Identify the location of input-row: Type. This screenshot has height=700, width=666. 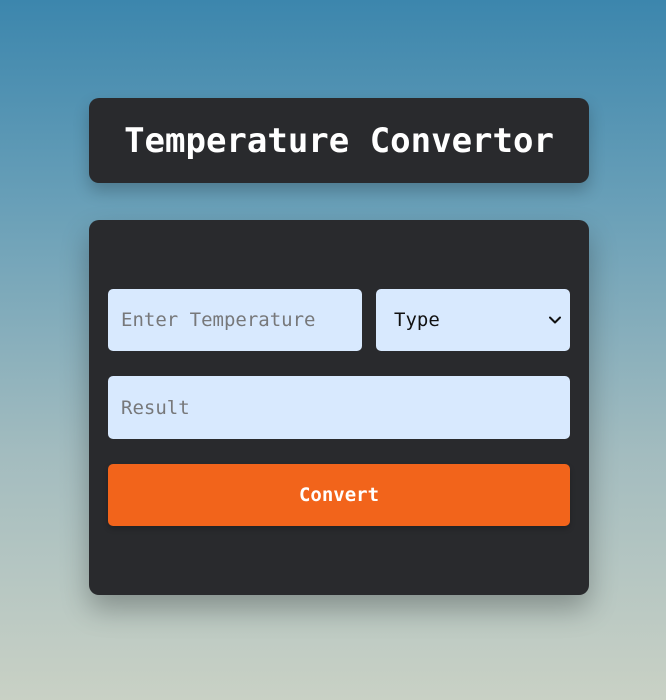
(339, 320).